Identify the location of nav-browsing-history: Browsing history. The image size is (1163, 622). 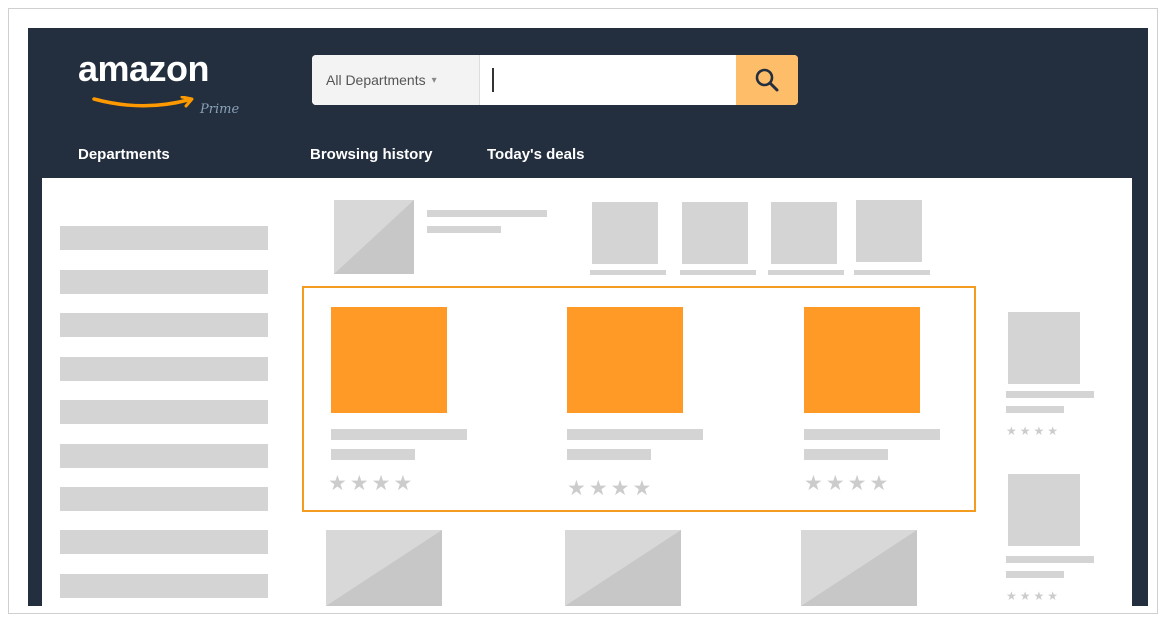
(371, 154).